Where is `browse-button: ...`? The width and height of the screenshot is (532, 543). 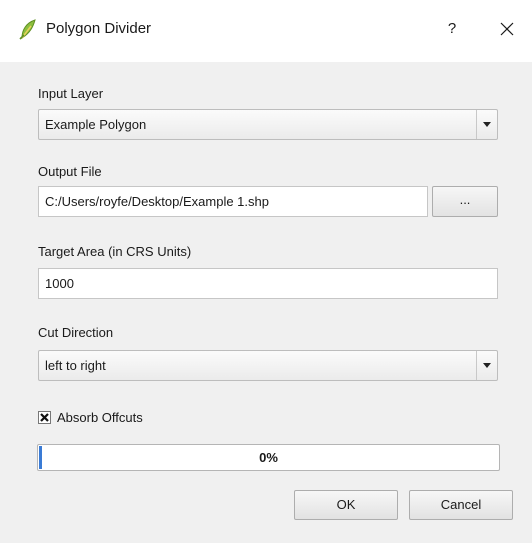 browse-button: ... is located at coordinates (465, 201).